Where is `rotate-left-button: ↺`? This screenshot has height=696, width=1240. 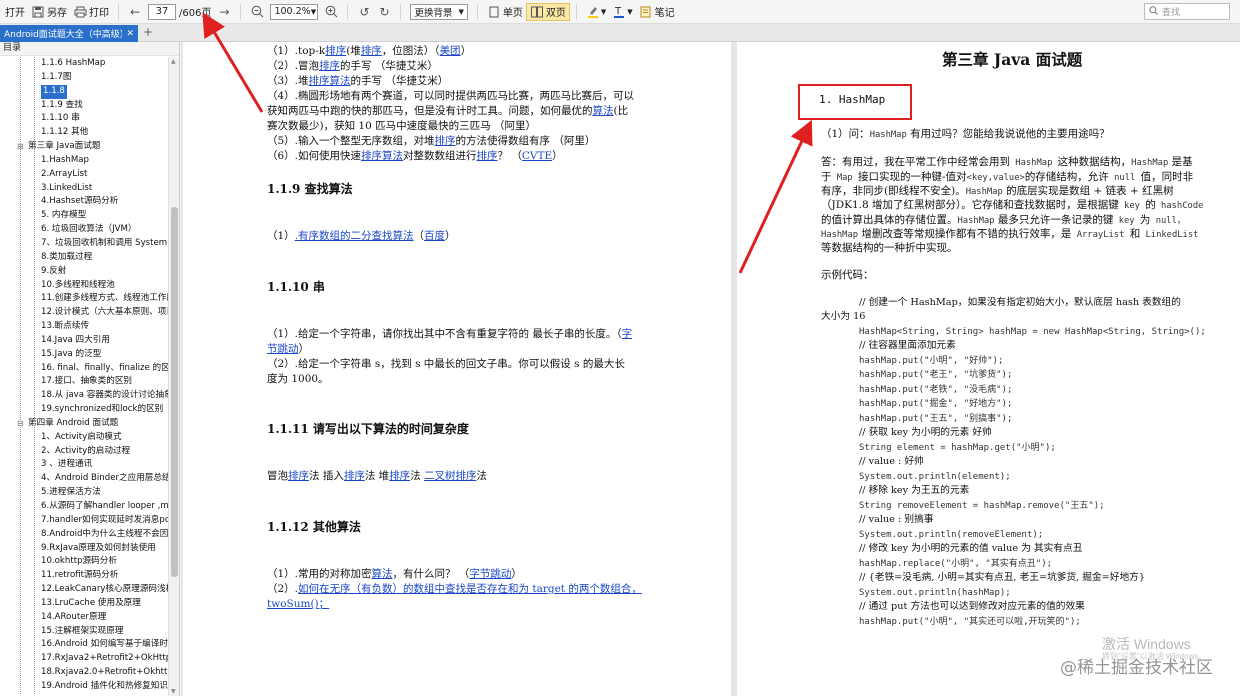 rotate-left-button: ↺ is located at coordinates (364, 12).